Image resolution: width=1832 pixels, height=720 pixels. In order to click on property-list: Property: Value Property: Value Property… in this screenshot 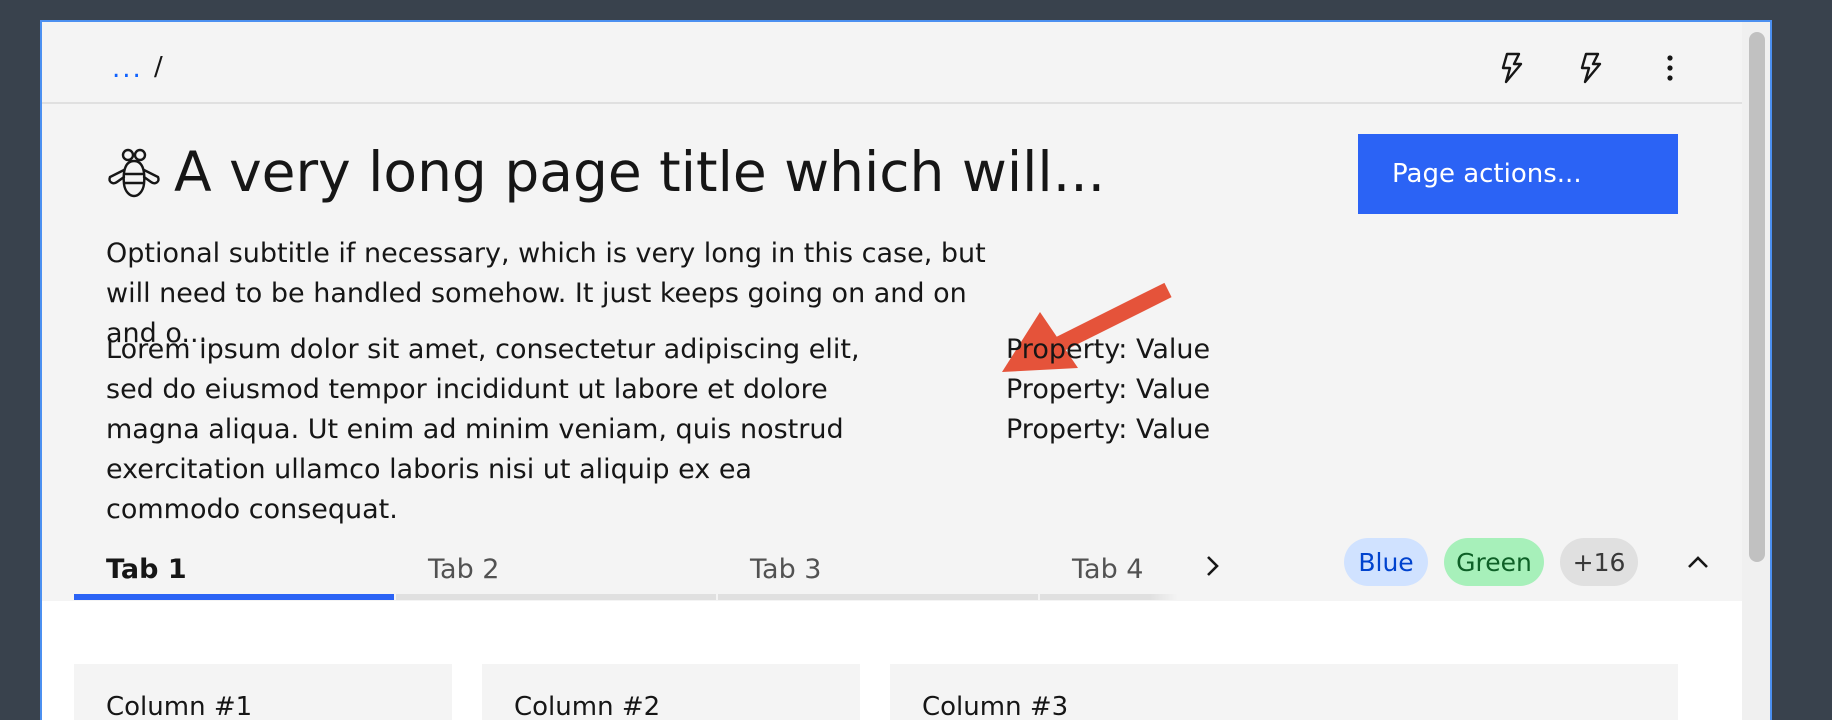, I will do `click(1108, 390)`.